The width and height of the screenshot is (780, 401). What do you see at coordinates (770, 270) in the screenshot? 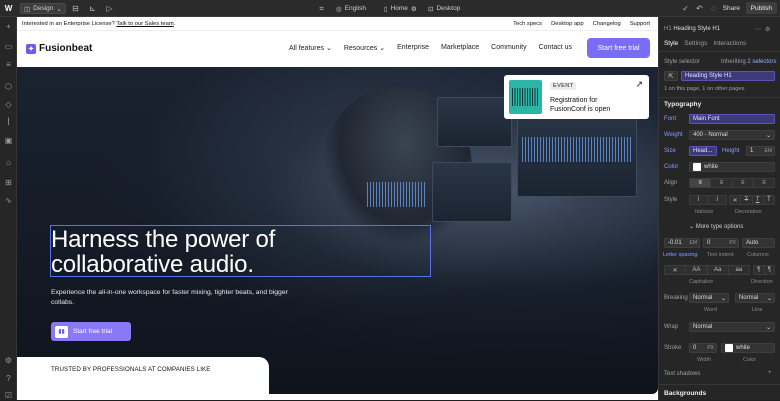
I see `rtl-icon: ¶` at bounding box center [770, 270].